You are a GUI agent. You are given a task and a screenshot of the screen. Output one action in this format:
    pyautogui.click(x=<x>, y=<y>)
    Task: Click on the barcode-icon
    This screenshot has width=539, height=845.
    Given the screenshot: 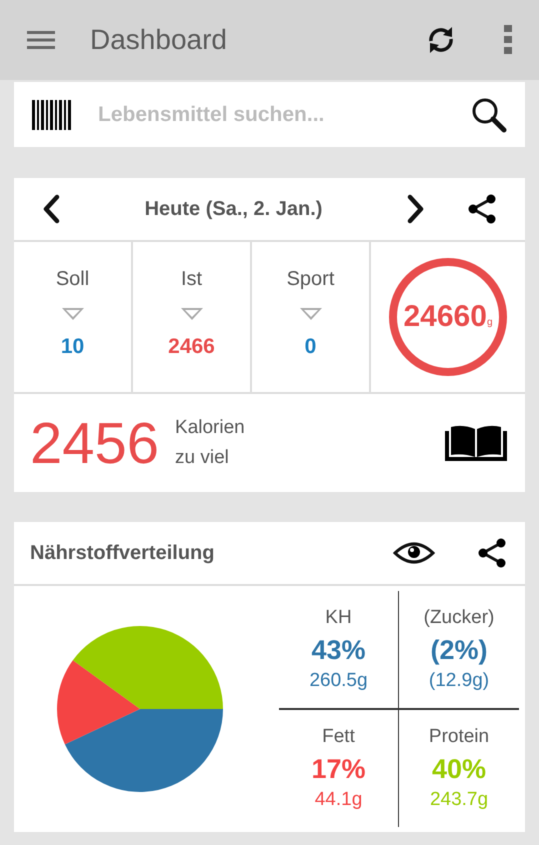 What is the action you would take?
    pyautogui.click(x=52, y=115)
    